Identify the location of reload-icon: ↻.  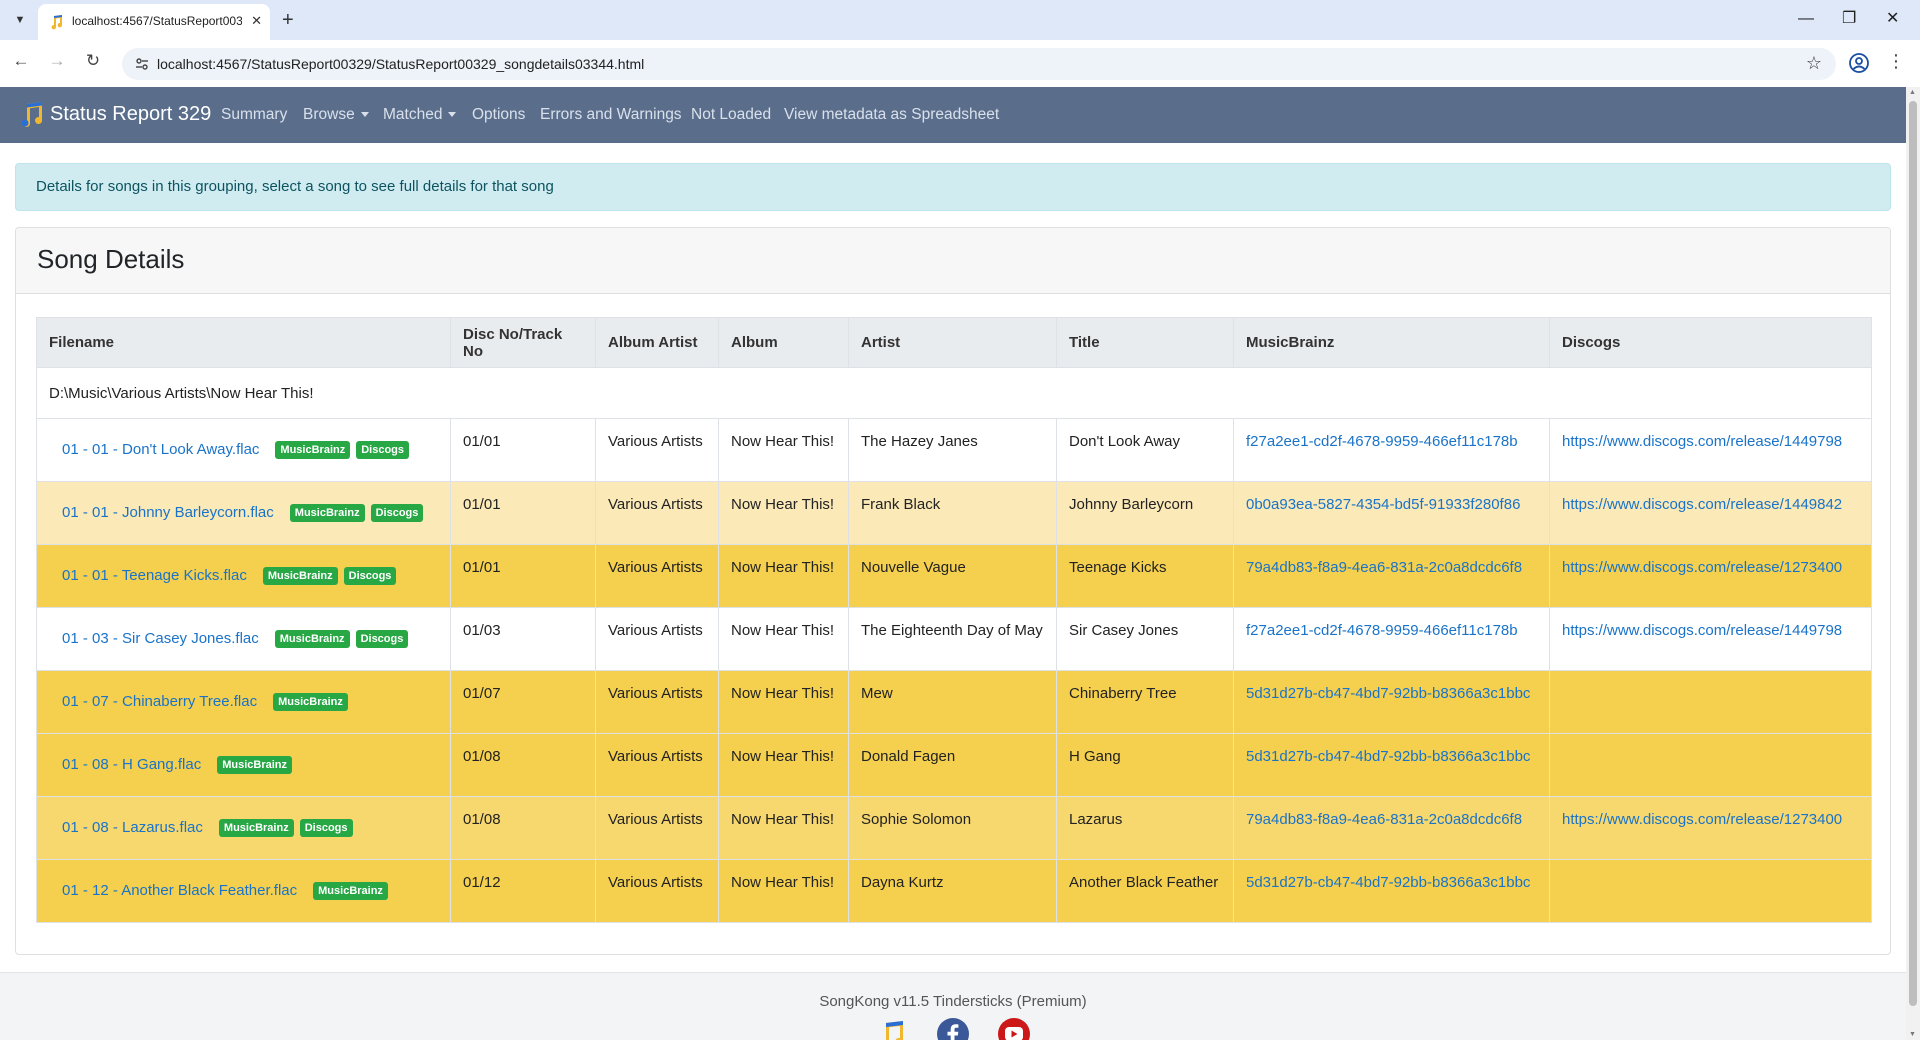
(93, 61).